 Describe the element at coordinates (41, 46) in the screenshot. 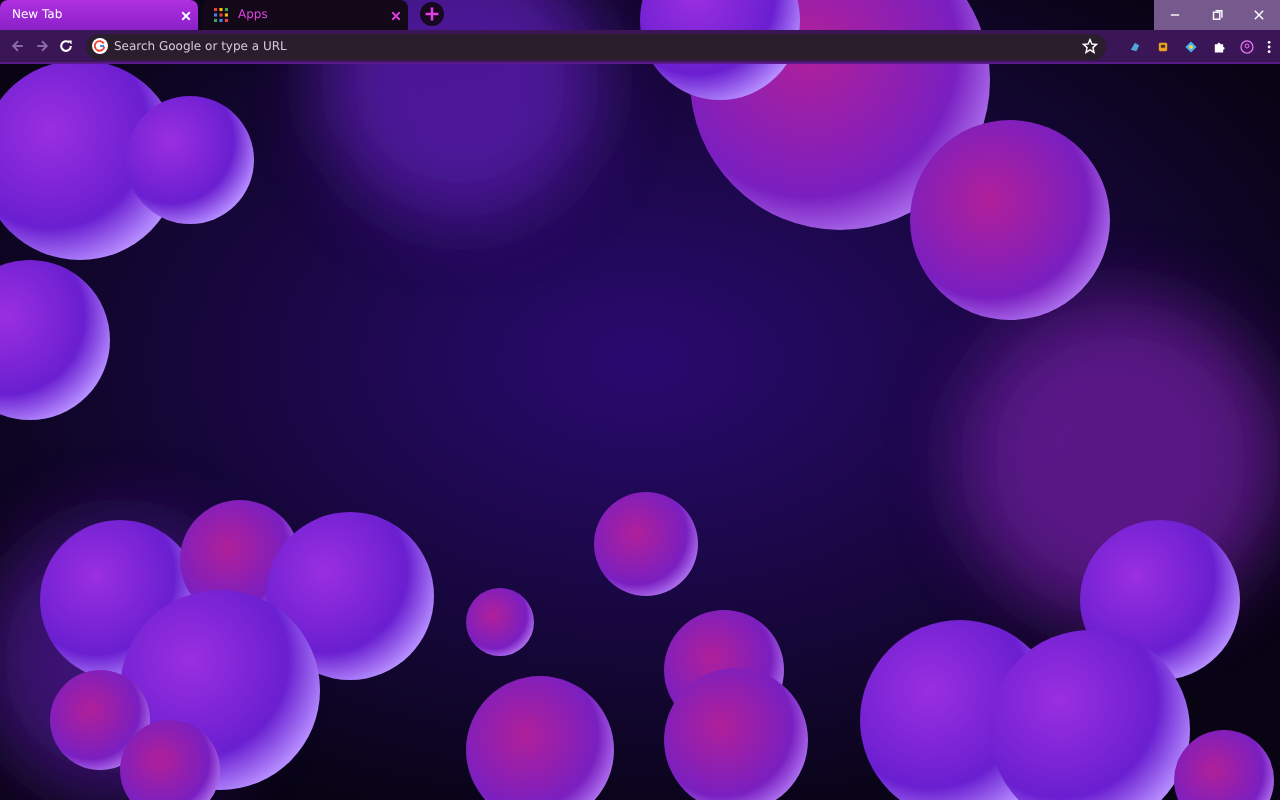

I see `forward-arrow-icon` at that location.